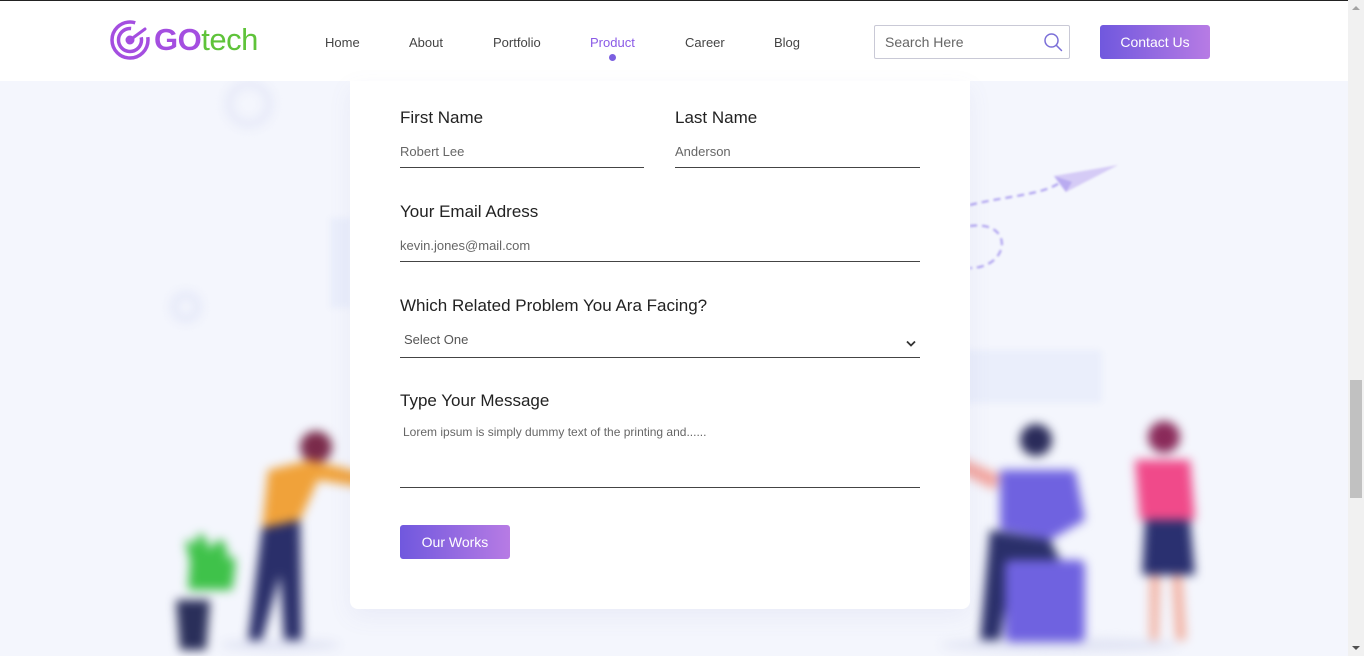 This screenshot has height=656, width=1364. I want to click on background-card-ghost, so click(1031, 376).